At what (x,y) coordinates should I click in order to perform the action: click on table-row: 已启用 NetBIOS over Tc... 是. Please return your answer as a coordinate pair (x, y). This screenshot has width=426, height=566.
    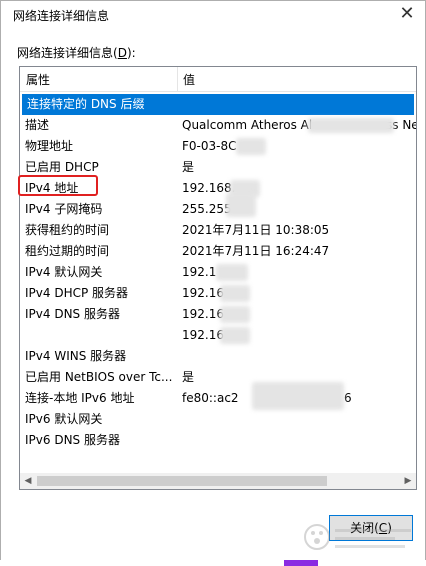
    Looking at the image, I should click on (218, 377).